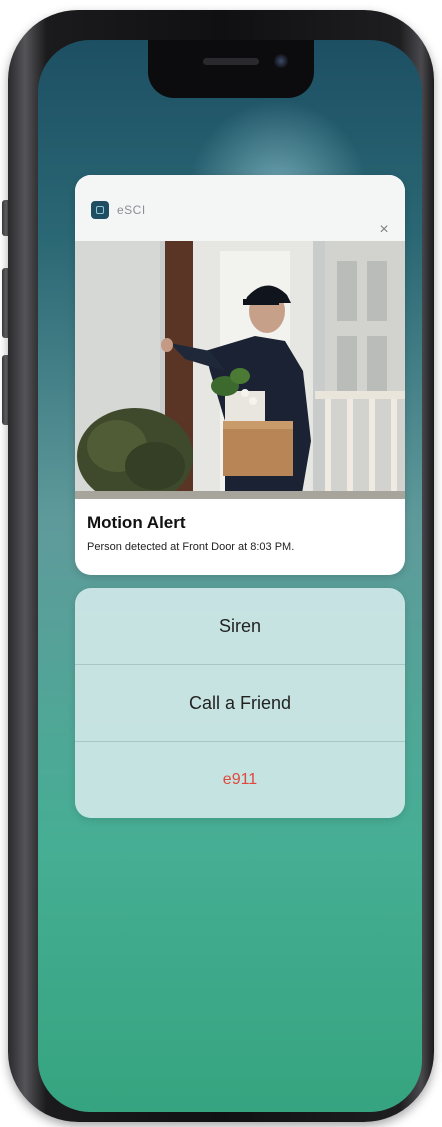 The height and width of the screenshot is (1127, 442). What do you see at coordinates (240, 208) in the screenshot?
I see `notification-header: eSCI ×` at bounding box center [240, 208].